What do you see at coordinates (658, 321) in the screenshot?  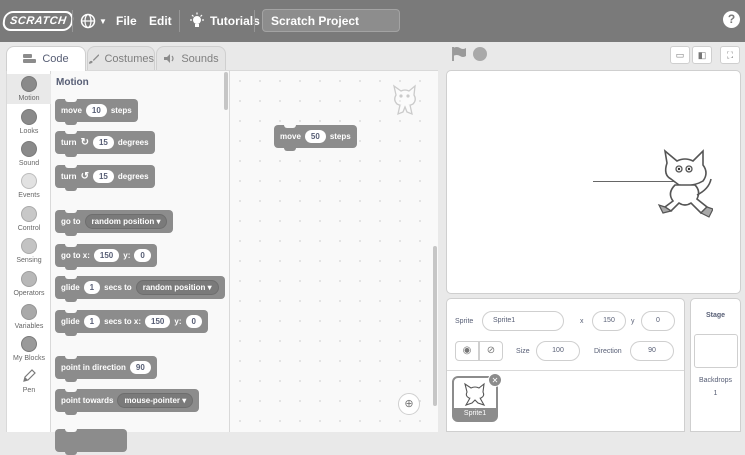 I see `y-position-input: 0` at bounding box center [658, 321].